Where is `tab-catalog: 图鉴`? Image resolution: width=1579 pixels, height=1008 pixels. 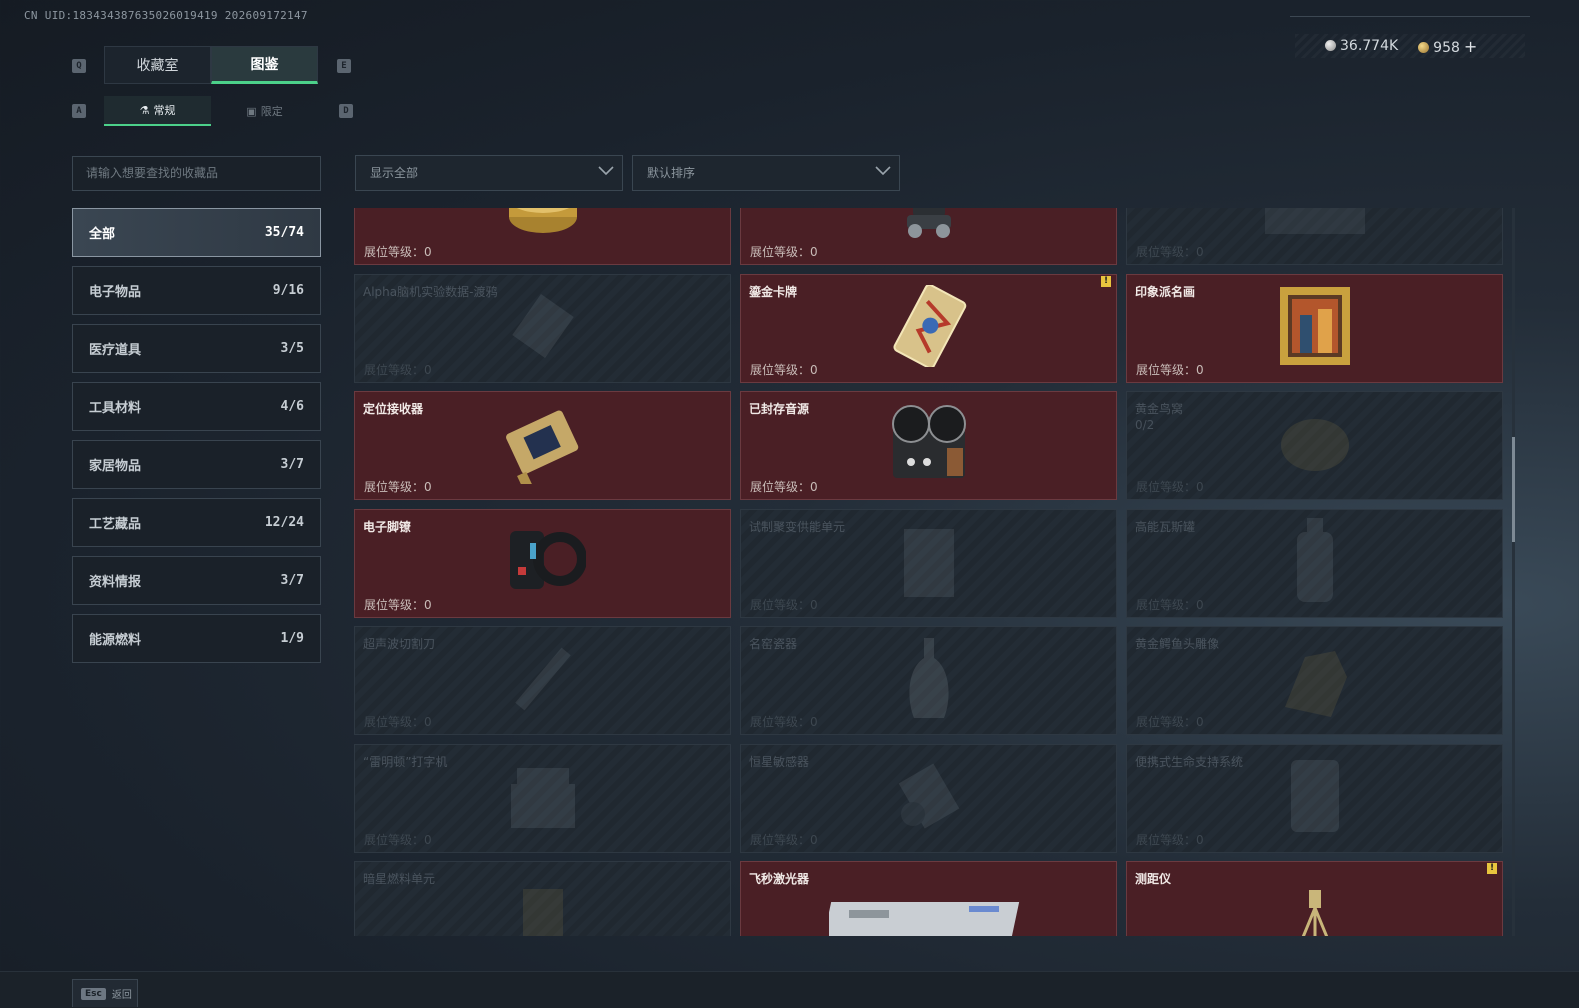 tab-catalog: 图鉴 is located at coordinates (264, 65).